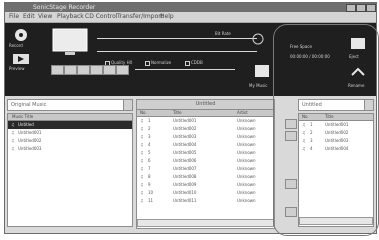  What do you see at coordinates (149, 120) in the screenshot?
I see `track-no: 1` at bounding box center [149, 120].